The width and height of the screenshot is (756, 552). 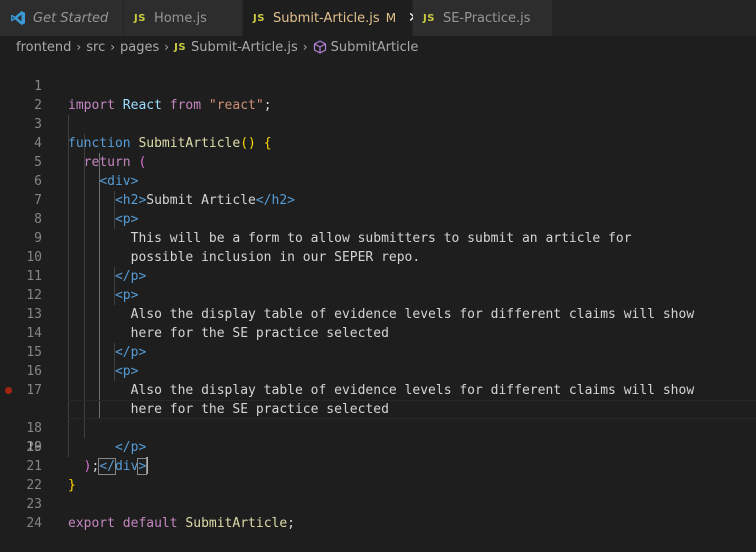 I want to click on code-line: 14 </p>, so click(x=378, y=332).